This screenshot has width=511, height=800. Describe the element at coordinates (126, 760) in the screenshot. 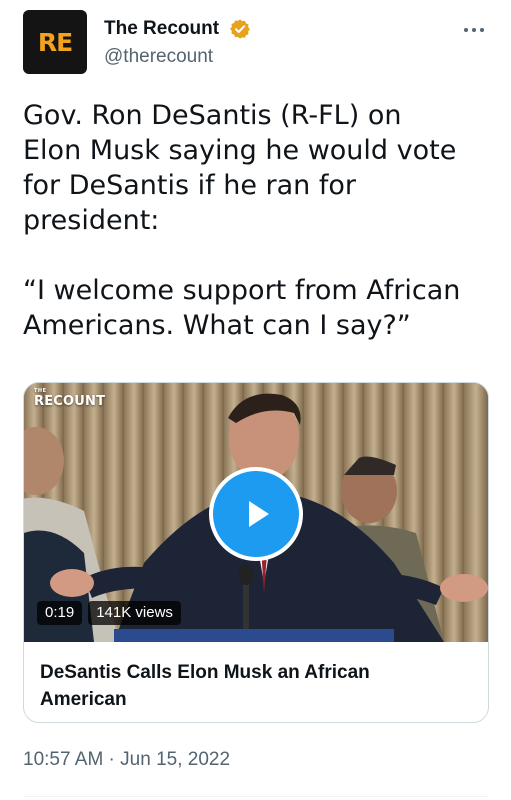

I see `tweet-timestamp: 10:57 AM · Jun 15, 2022` at that location.